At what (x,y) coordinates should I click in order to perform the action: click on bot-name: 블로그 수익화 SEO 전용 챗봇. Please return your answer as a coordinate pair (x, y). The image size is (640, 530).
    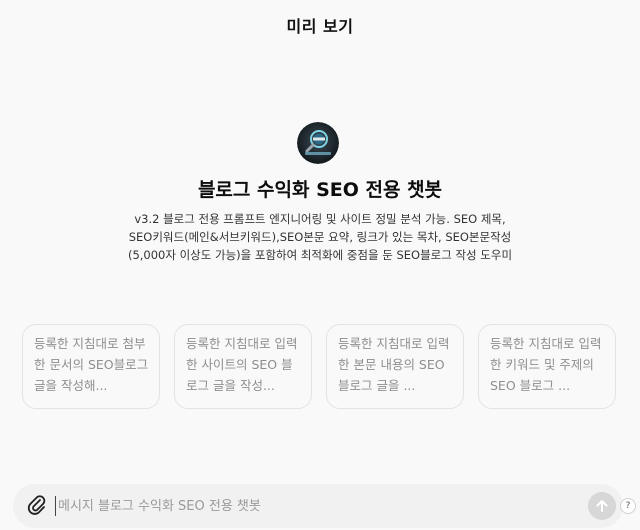
    Looking at the image, I should click on (320, 190).